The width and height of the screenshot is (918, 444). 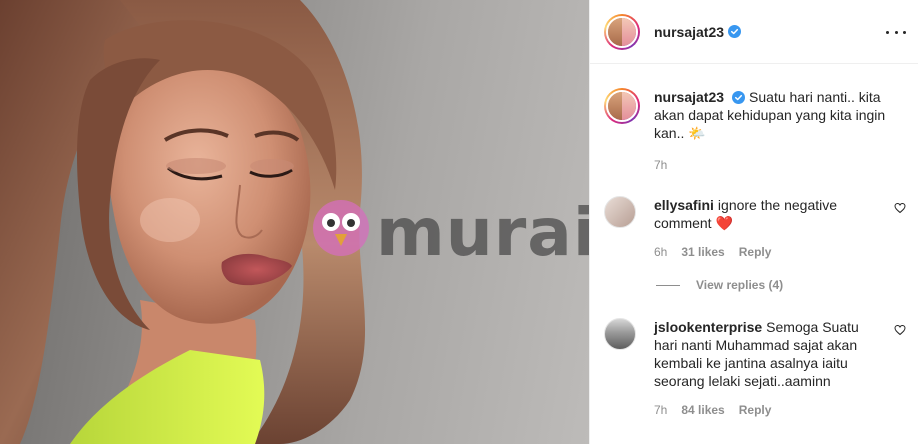 I want to click on watermark: murai, so click(x=450, y=233).